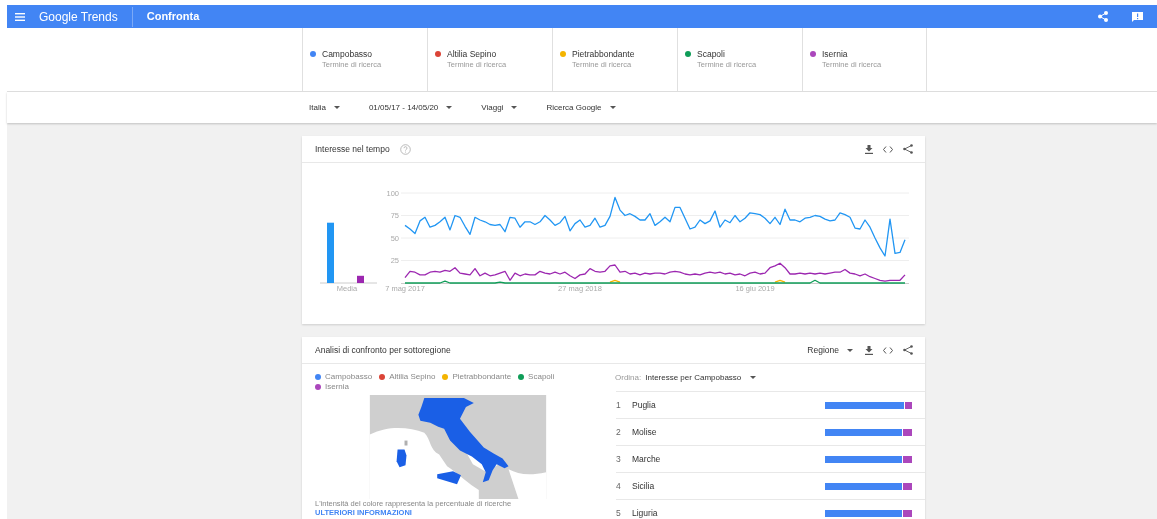 Image resolution: width=1157 pixels, height=519 pixels. What do you see at coordinates (324, 107) in the screenshot?
I see `filter-dropdown: Italia` at bounding box center [324, 107].